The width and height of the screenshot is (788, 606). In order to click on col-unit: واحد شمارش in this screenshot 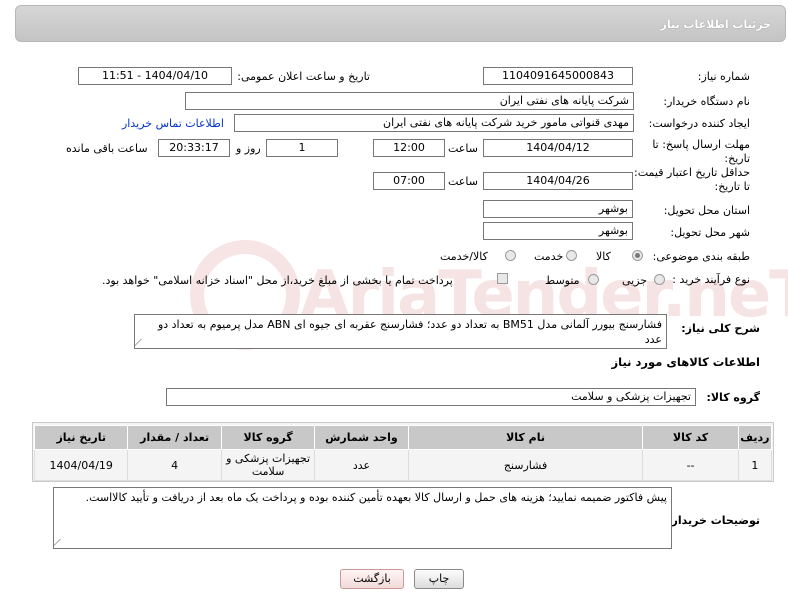, I will do `click(361, 437)`.